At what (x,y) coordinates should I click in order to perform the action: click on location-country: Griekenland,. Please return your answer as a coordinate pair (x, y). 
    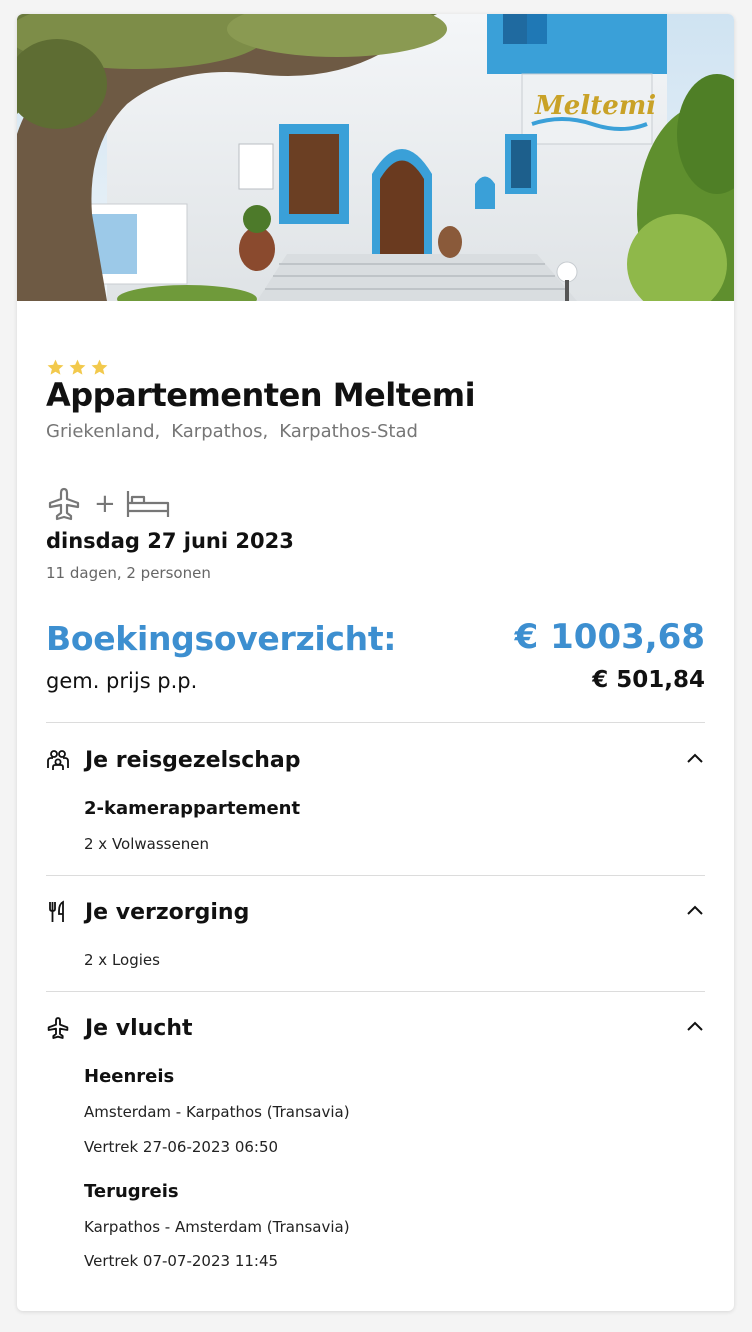
    Looking at the image, I should click on (103, 431).